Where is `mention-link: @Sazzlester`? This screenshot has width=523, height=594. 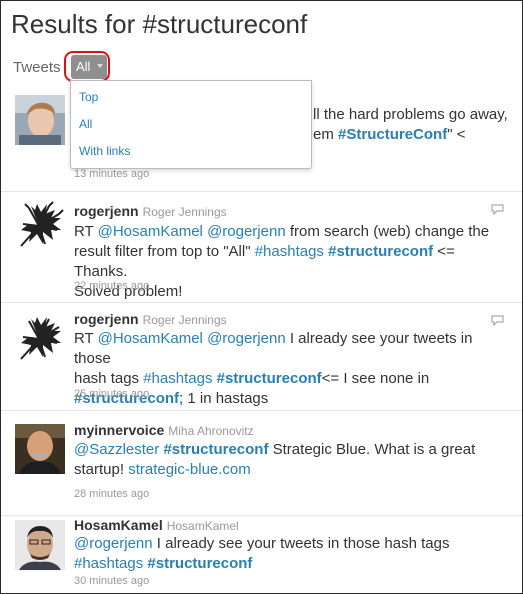 mention-link: @Sazzlester is located at coordinates (116, 449).